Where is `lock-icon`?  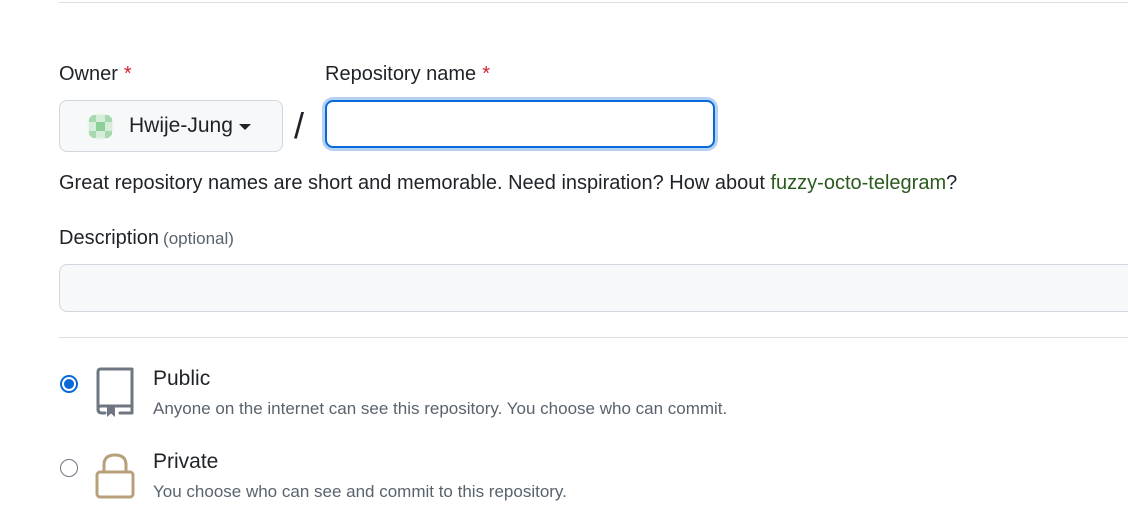 lock-icon is located at coordinates (115, 478).